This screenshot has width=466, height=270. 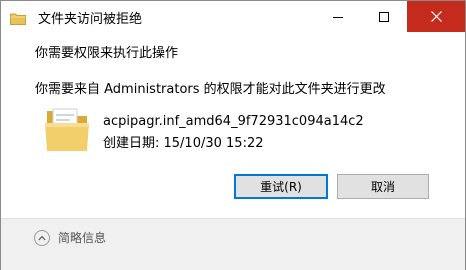 I want to click on item-created-date: 创建日期: 15/10/30 15:22, so click(x=183, y=143).